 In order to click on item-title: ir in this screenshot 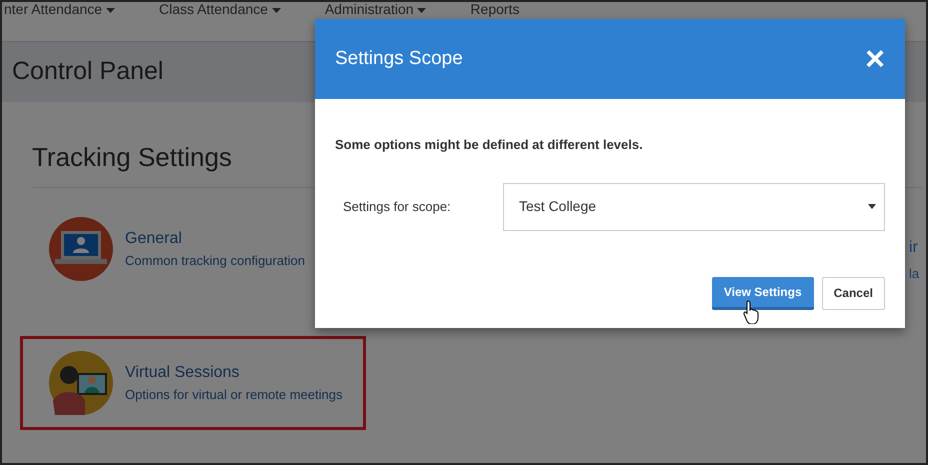, I will do `click(914, 248)`.